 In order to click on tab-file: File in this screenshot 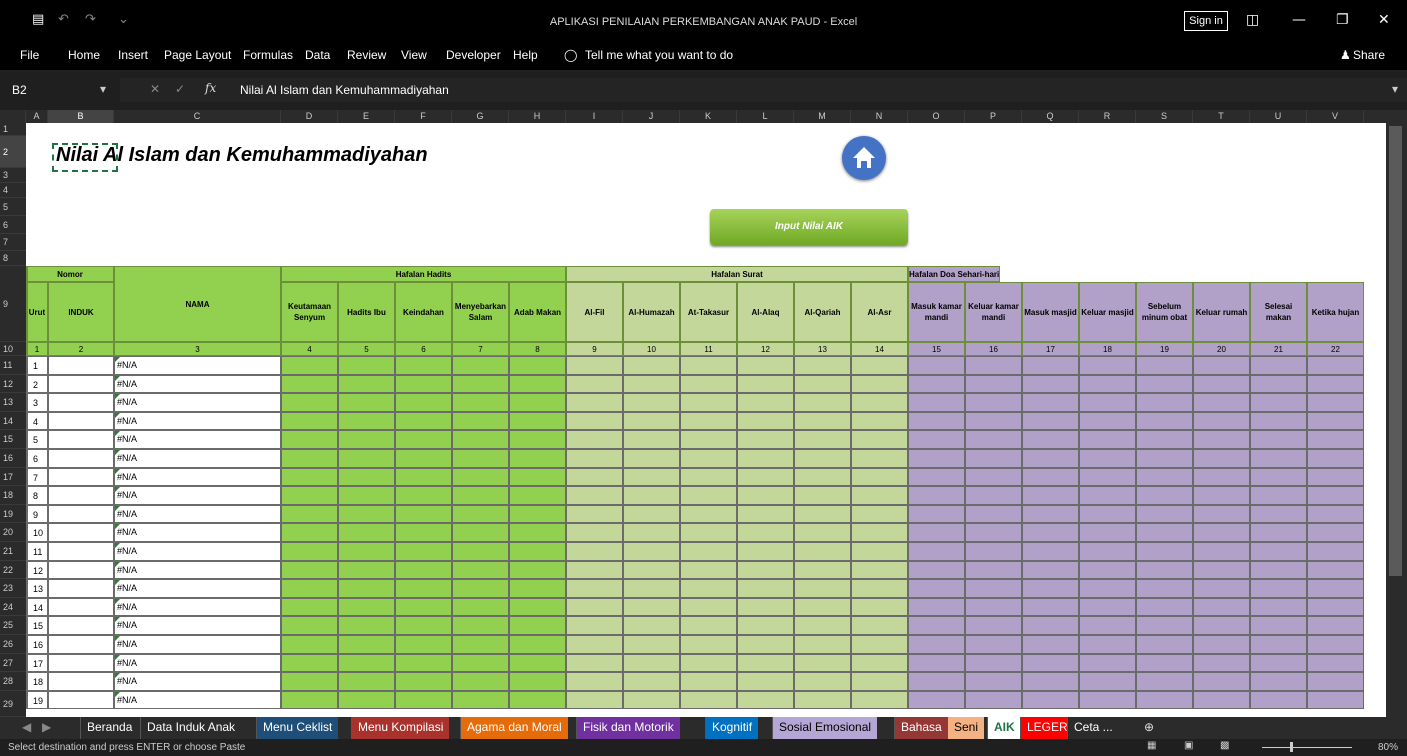, I will do `click(29, 55)`.